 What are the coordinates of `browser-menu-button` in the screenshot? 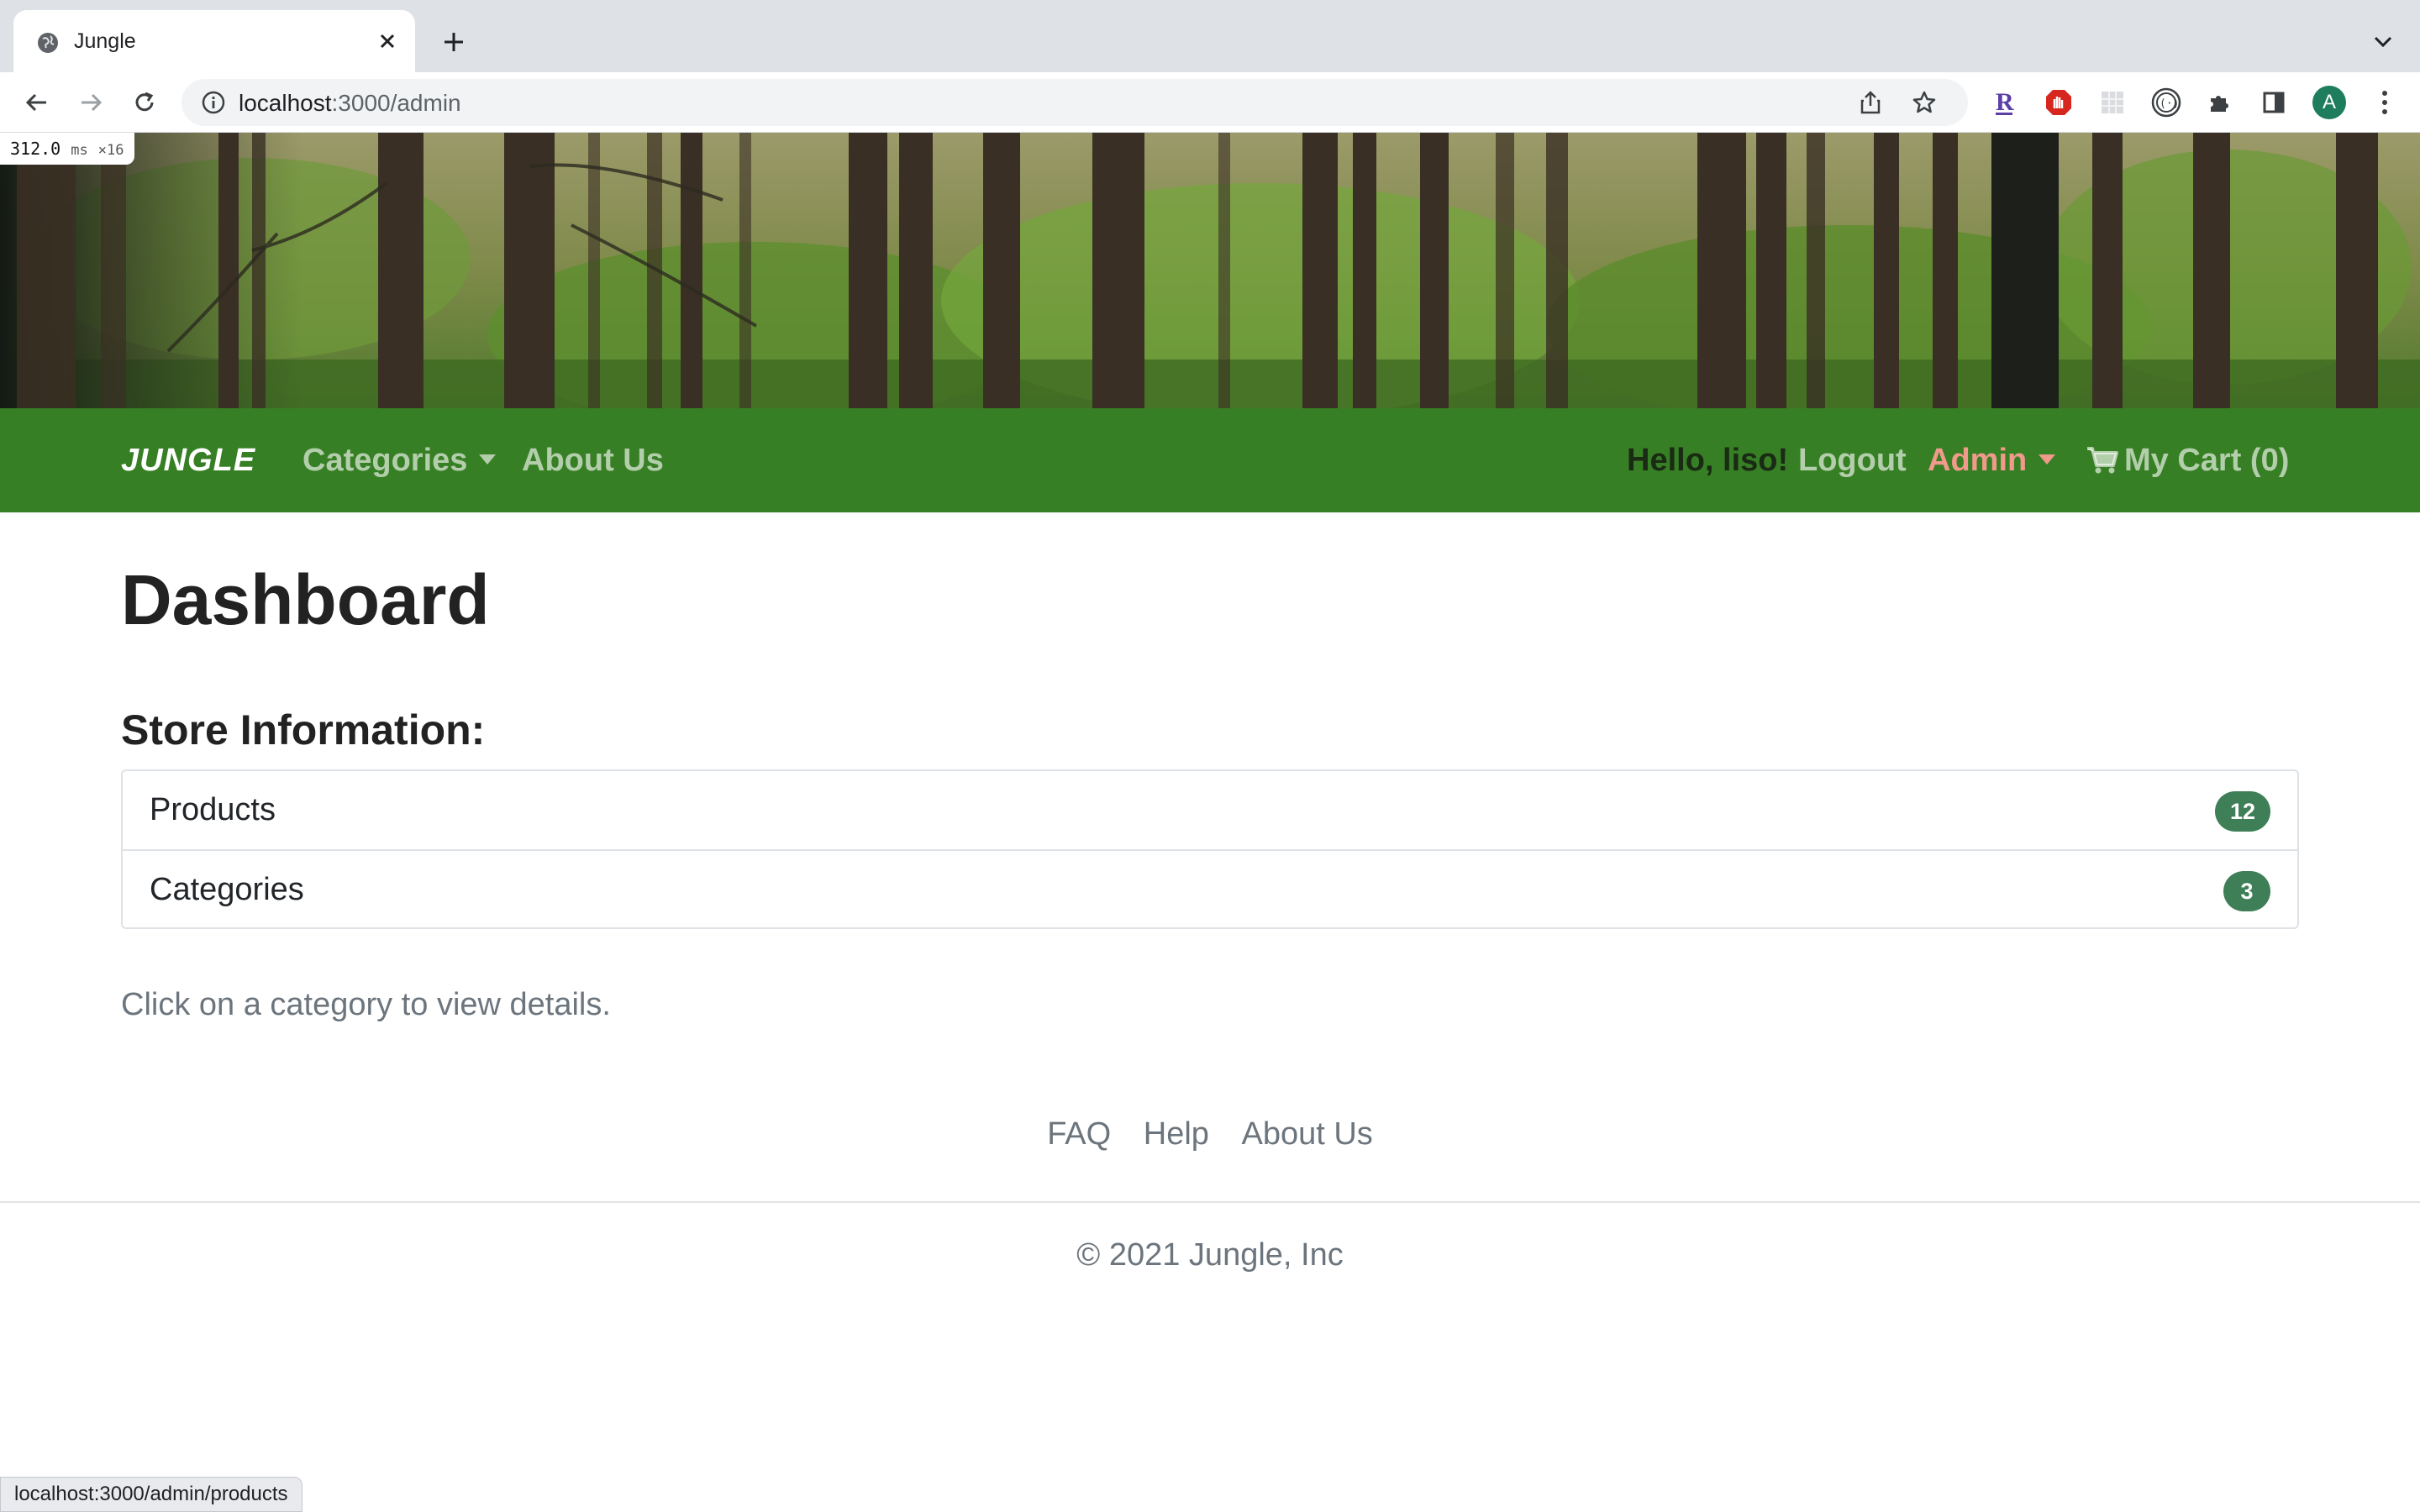 It's located at (2385, 102).